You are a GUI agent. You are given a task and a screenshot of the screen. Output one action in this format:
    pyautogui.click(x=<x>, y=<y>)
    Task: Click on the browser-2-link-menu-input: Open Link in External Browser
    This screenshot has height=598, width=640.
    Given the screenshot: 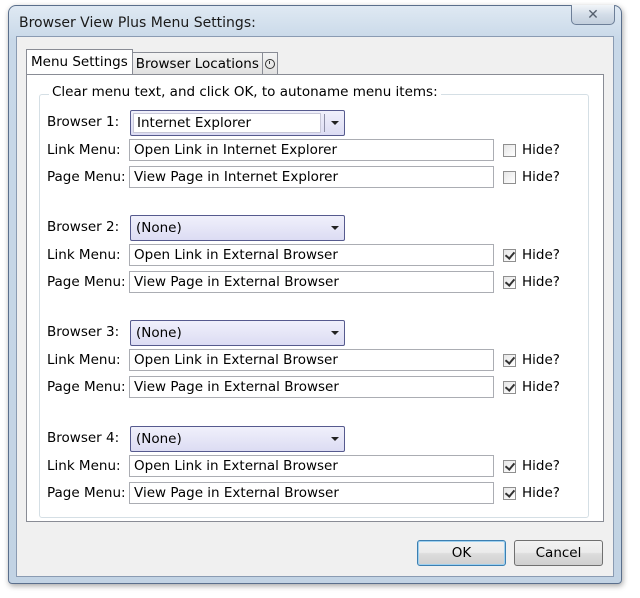 What is the action you would take?
    pyautogui.click(x=311, y=255)
    